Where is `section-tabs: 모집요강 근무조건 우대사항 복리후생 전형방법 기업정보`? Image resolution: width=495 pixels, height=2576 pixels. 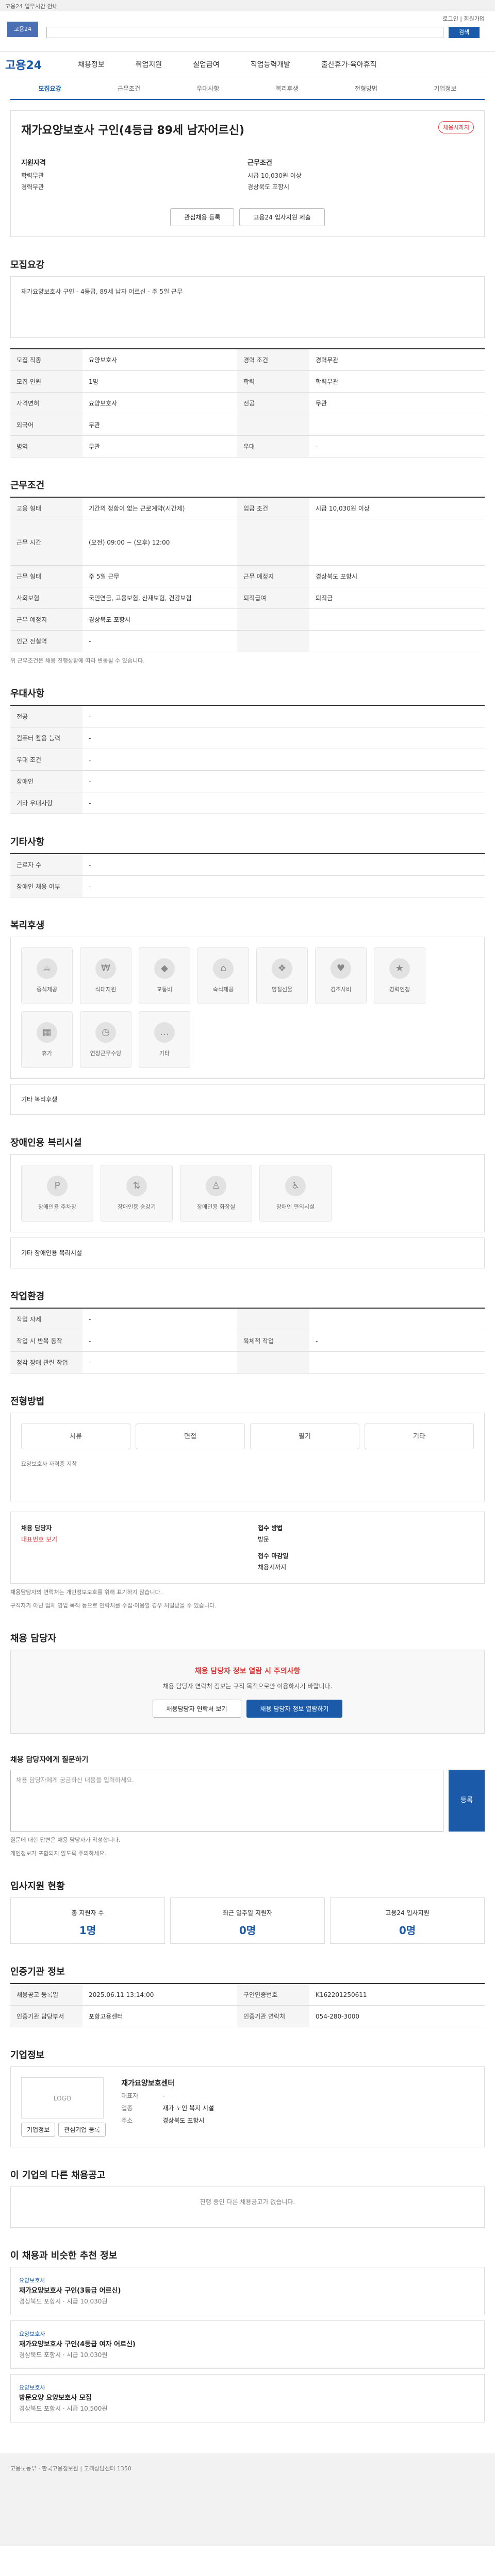 section-tabs: 모집요강 근무조건 우대사항 복리후생 전형방법 기업정보 is located at coordinates (247, 88).